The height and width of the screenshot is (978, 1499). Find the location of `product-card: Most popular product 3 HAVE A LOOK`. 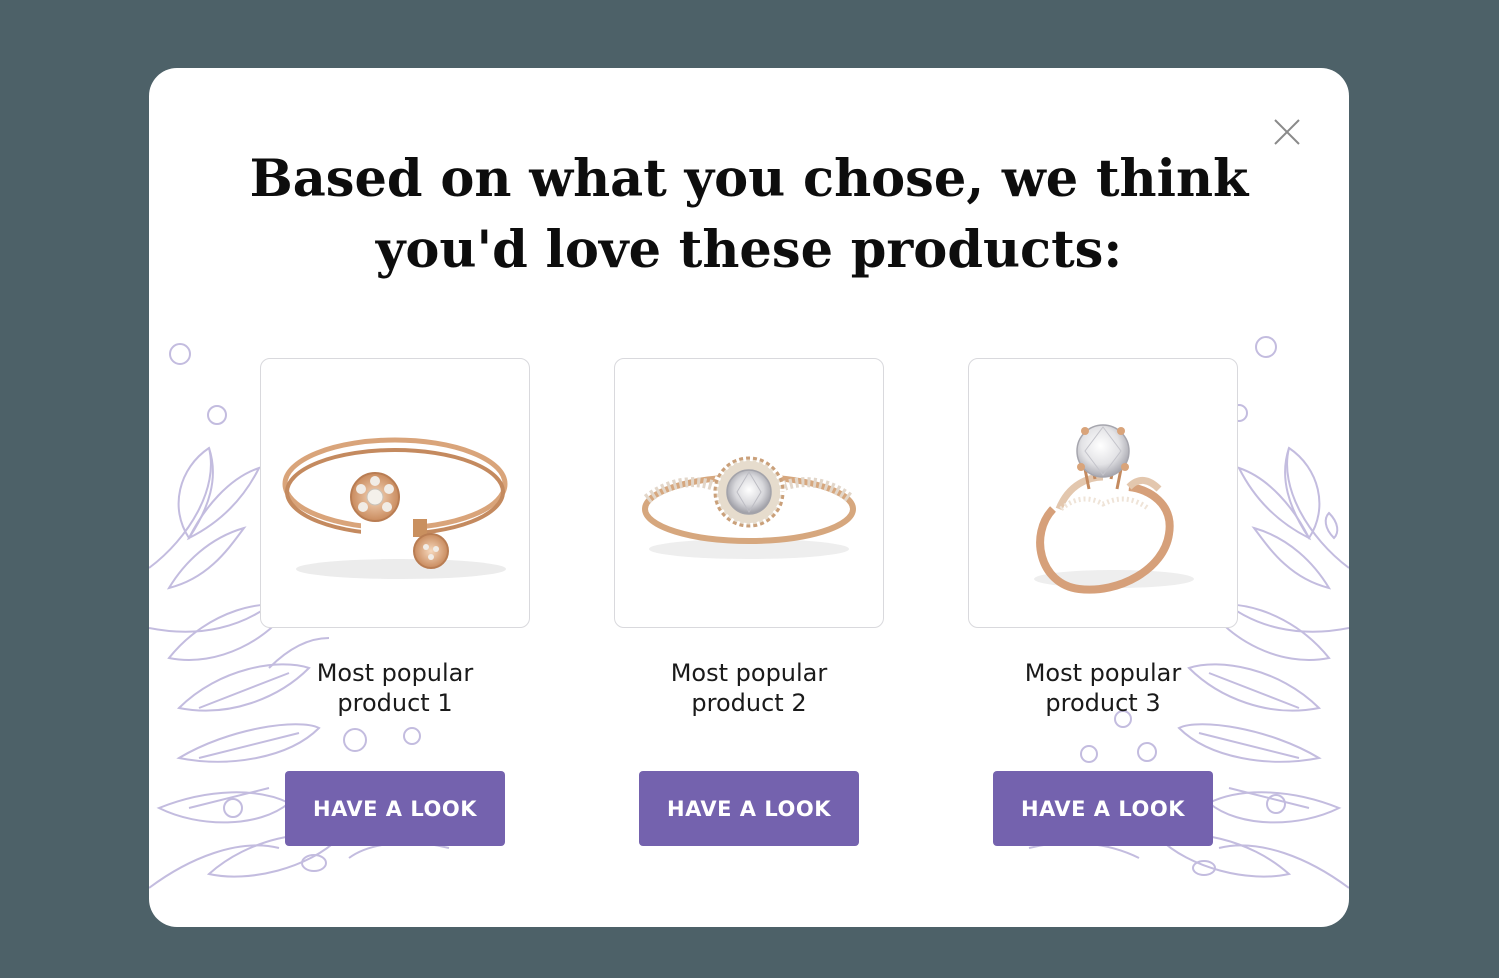

product-card: Most popular product 3 HAVE A LOOK is located at coordinates (1103, 602).